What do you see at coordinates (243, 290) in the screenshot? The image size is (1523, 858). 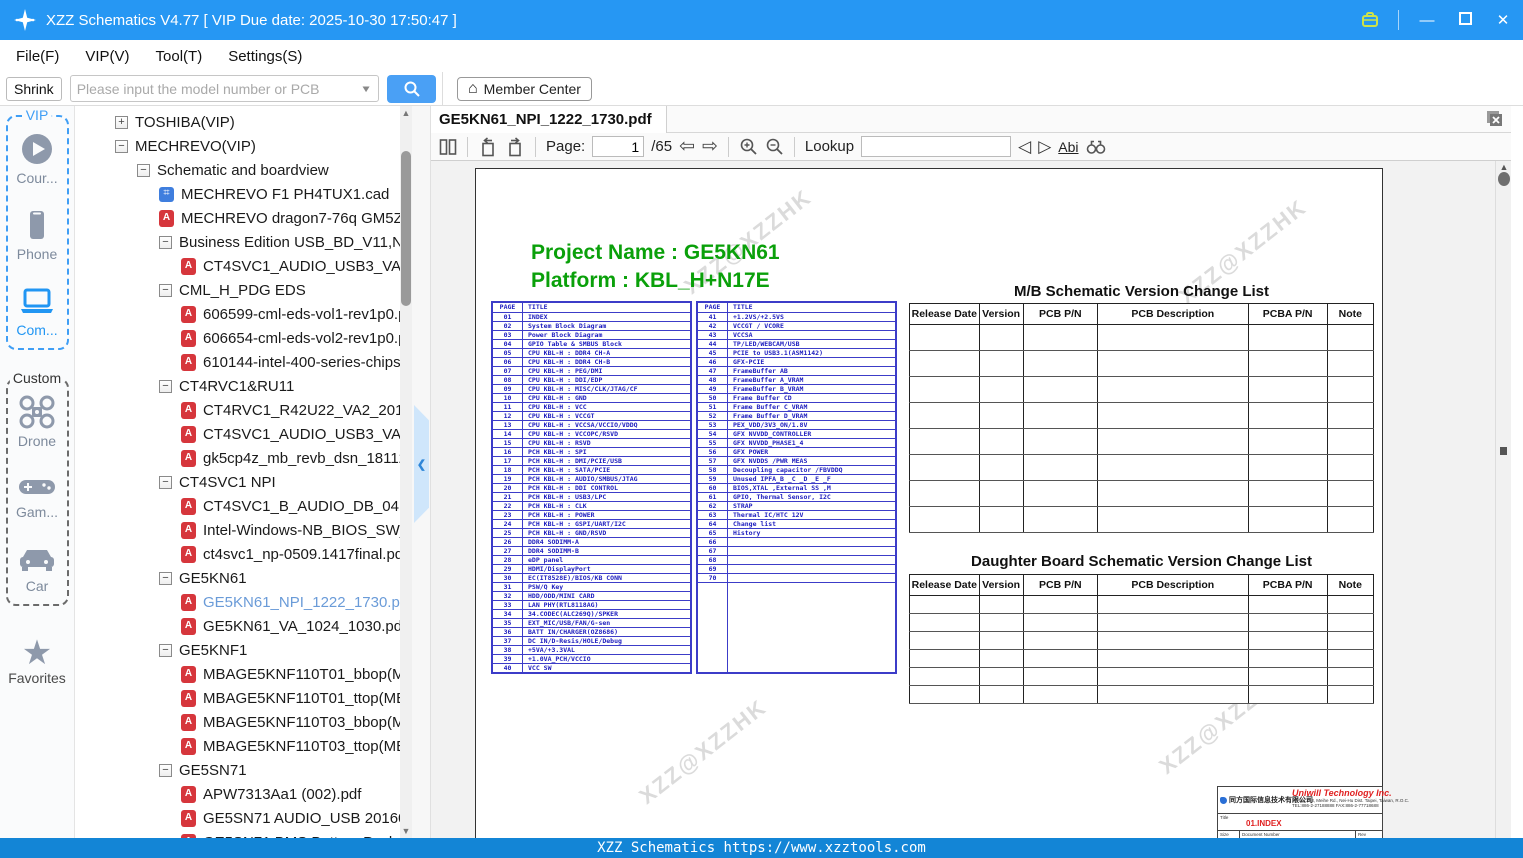 I see `tree-folder: − CML_H_PDG EDS` at bounding box center [243, 290].